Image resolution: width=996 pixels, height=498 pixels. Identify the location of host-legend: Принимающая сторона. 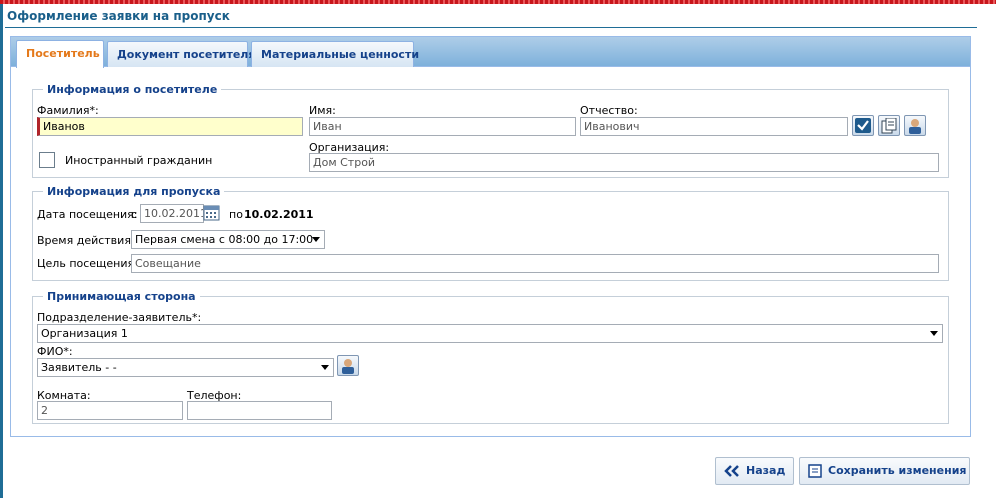
(121, 296).